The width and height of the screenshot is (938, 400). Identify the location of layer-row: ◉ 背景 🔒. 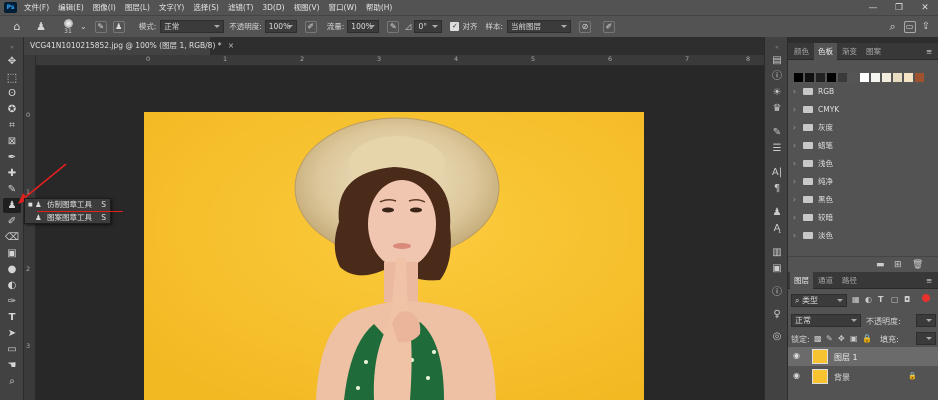
(863, 376).